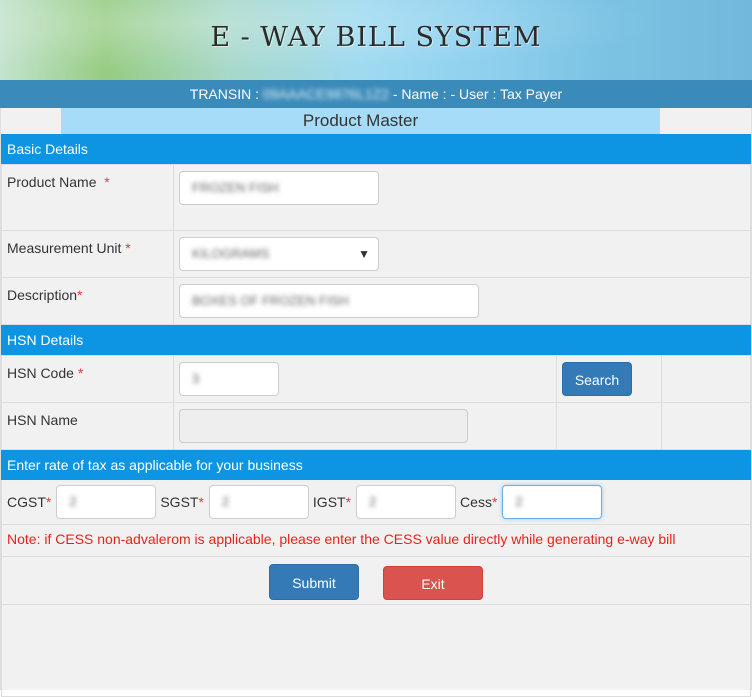 Image resolution: width=752 pixels, height=697 pixels. I want to click on hsn-name-cell, so click(365, 426).